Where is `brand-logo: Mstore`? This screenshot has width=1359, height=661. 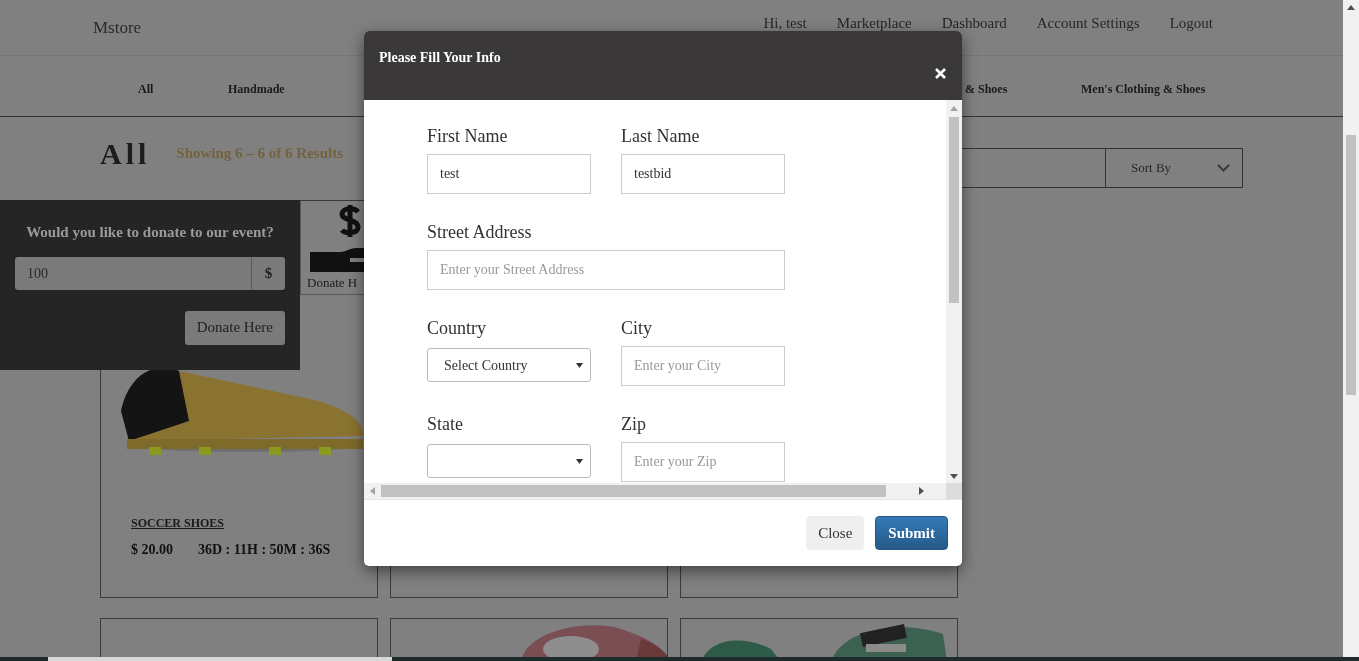
brand-logo: Mstore is located at coordinates (117, 27).